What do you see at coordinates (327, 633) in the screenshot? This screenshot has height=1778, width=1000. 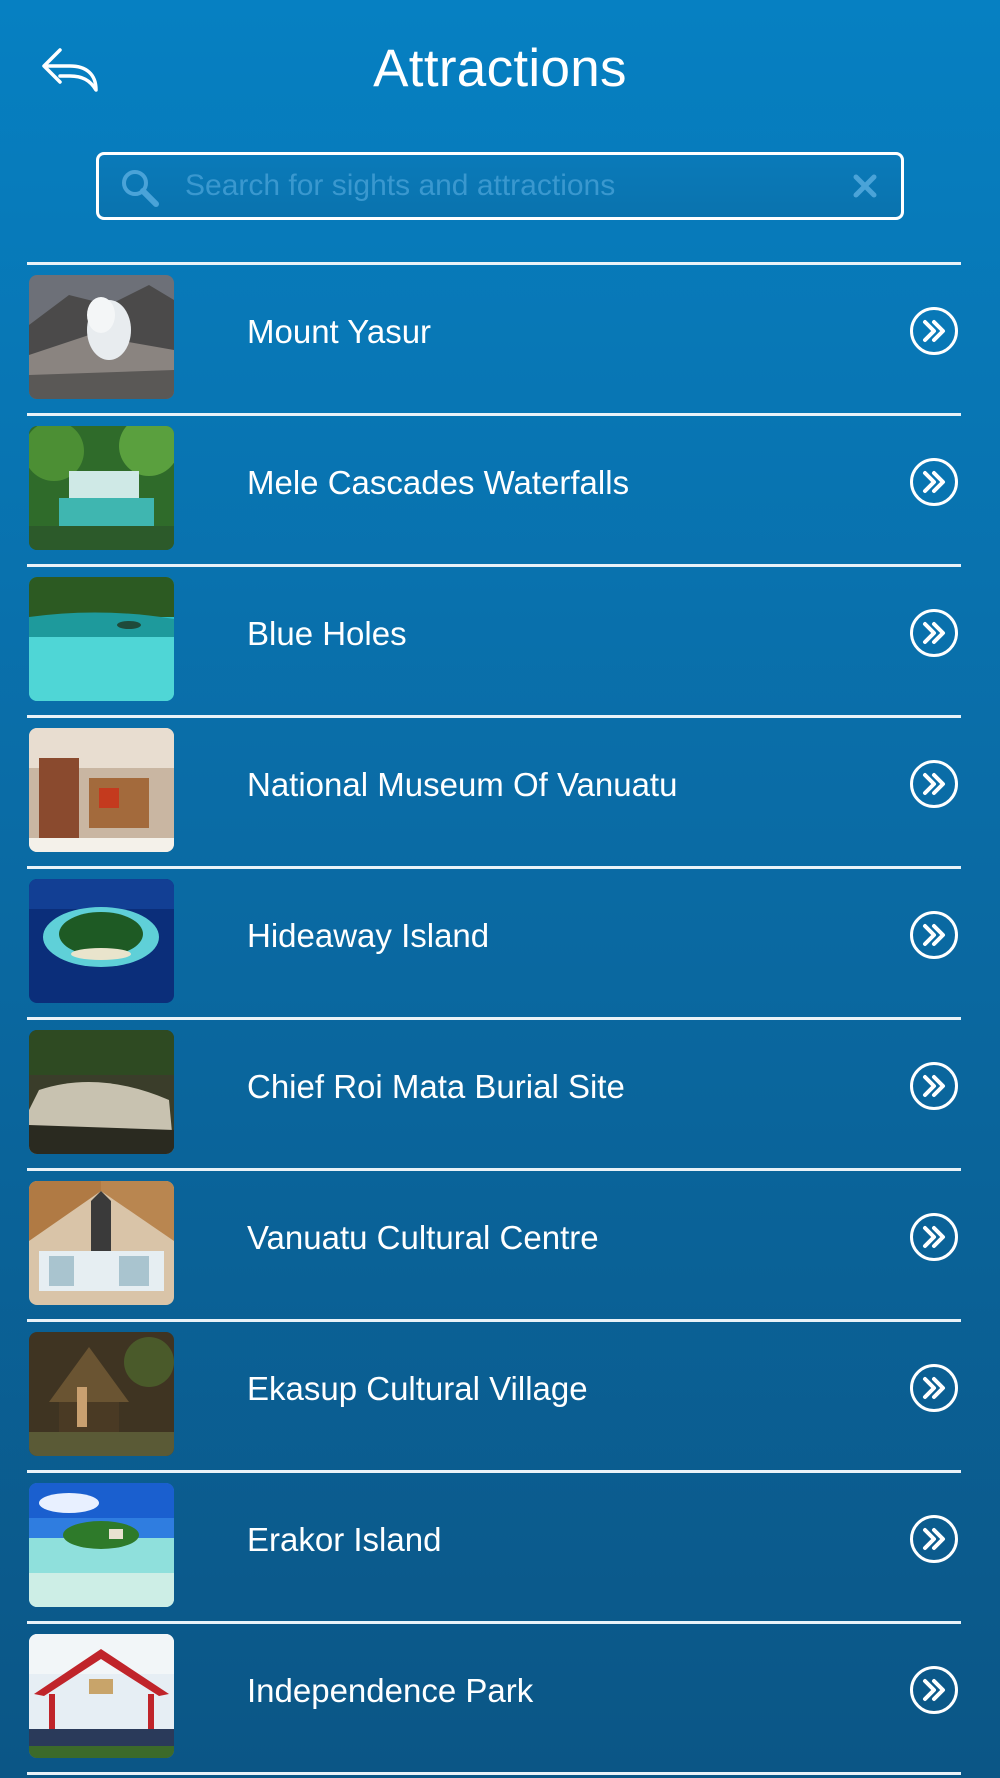 I see `attraction-name: Blue Holes` at bounding box center [327, 633].